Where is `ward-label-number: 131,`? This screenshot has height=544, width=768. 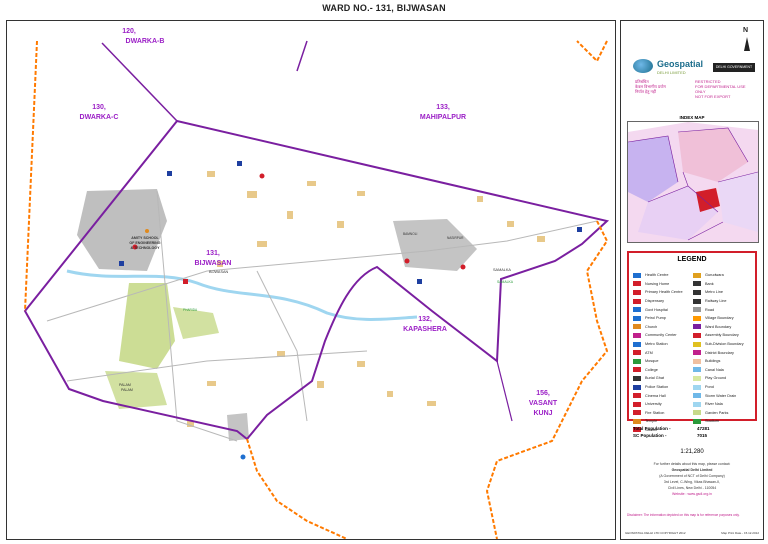 ward-label-number: 131, is located at coordinates (213, 253).